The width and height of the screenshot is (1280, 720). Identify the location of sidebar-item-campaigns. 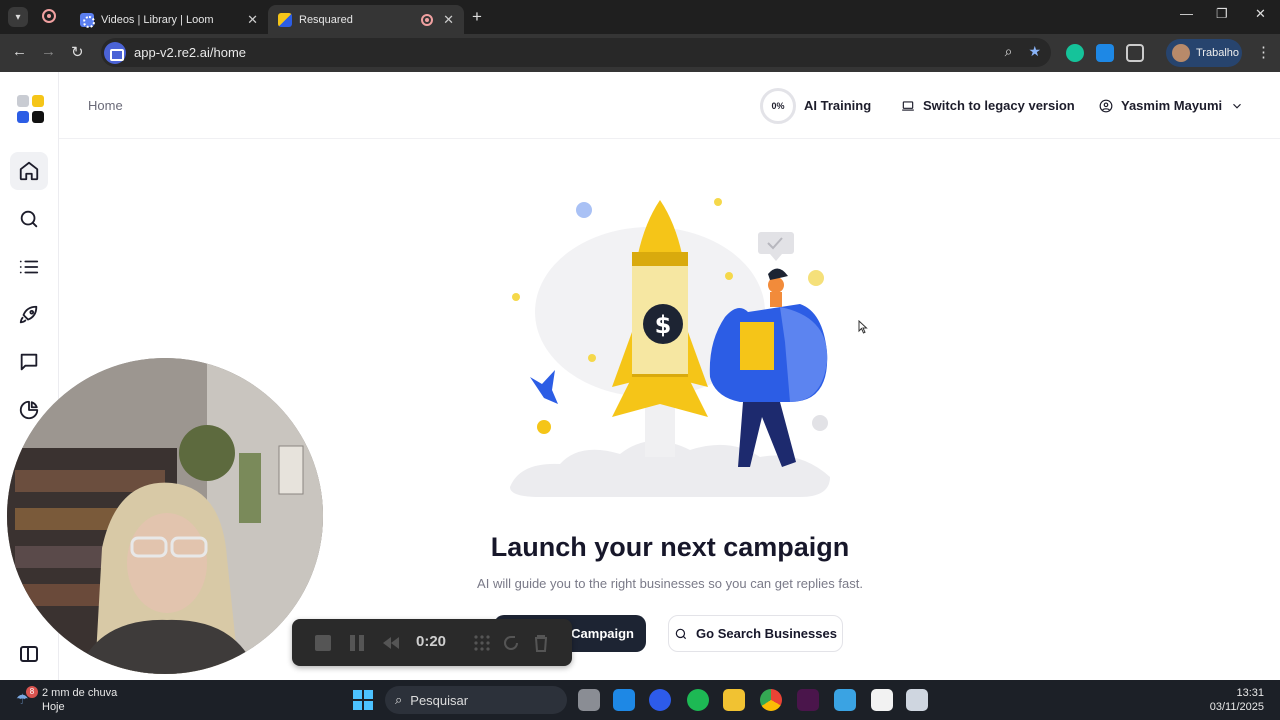
(29, 315).